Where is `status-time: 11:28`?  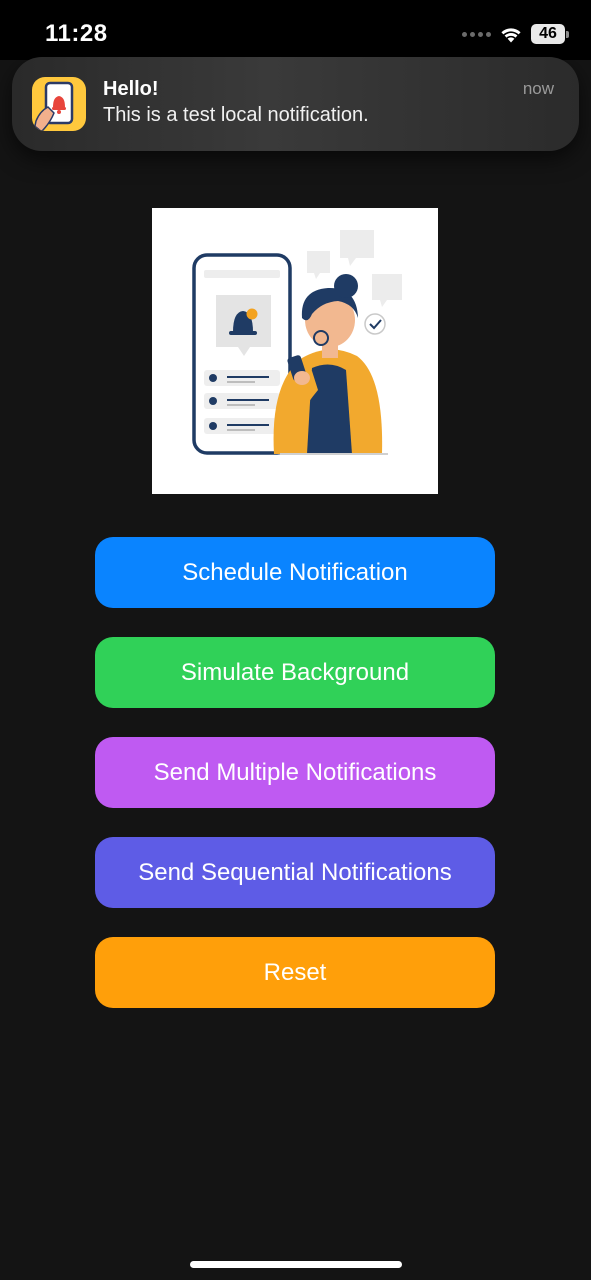 status-time: 11:28 is located at coordinates (76, 33).